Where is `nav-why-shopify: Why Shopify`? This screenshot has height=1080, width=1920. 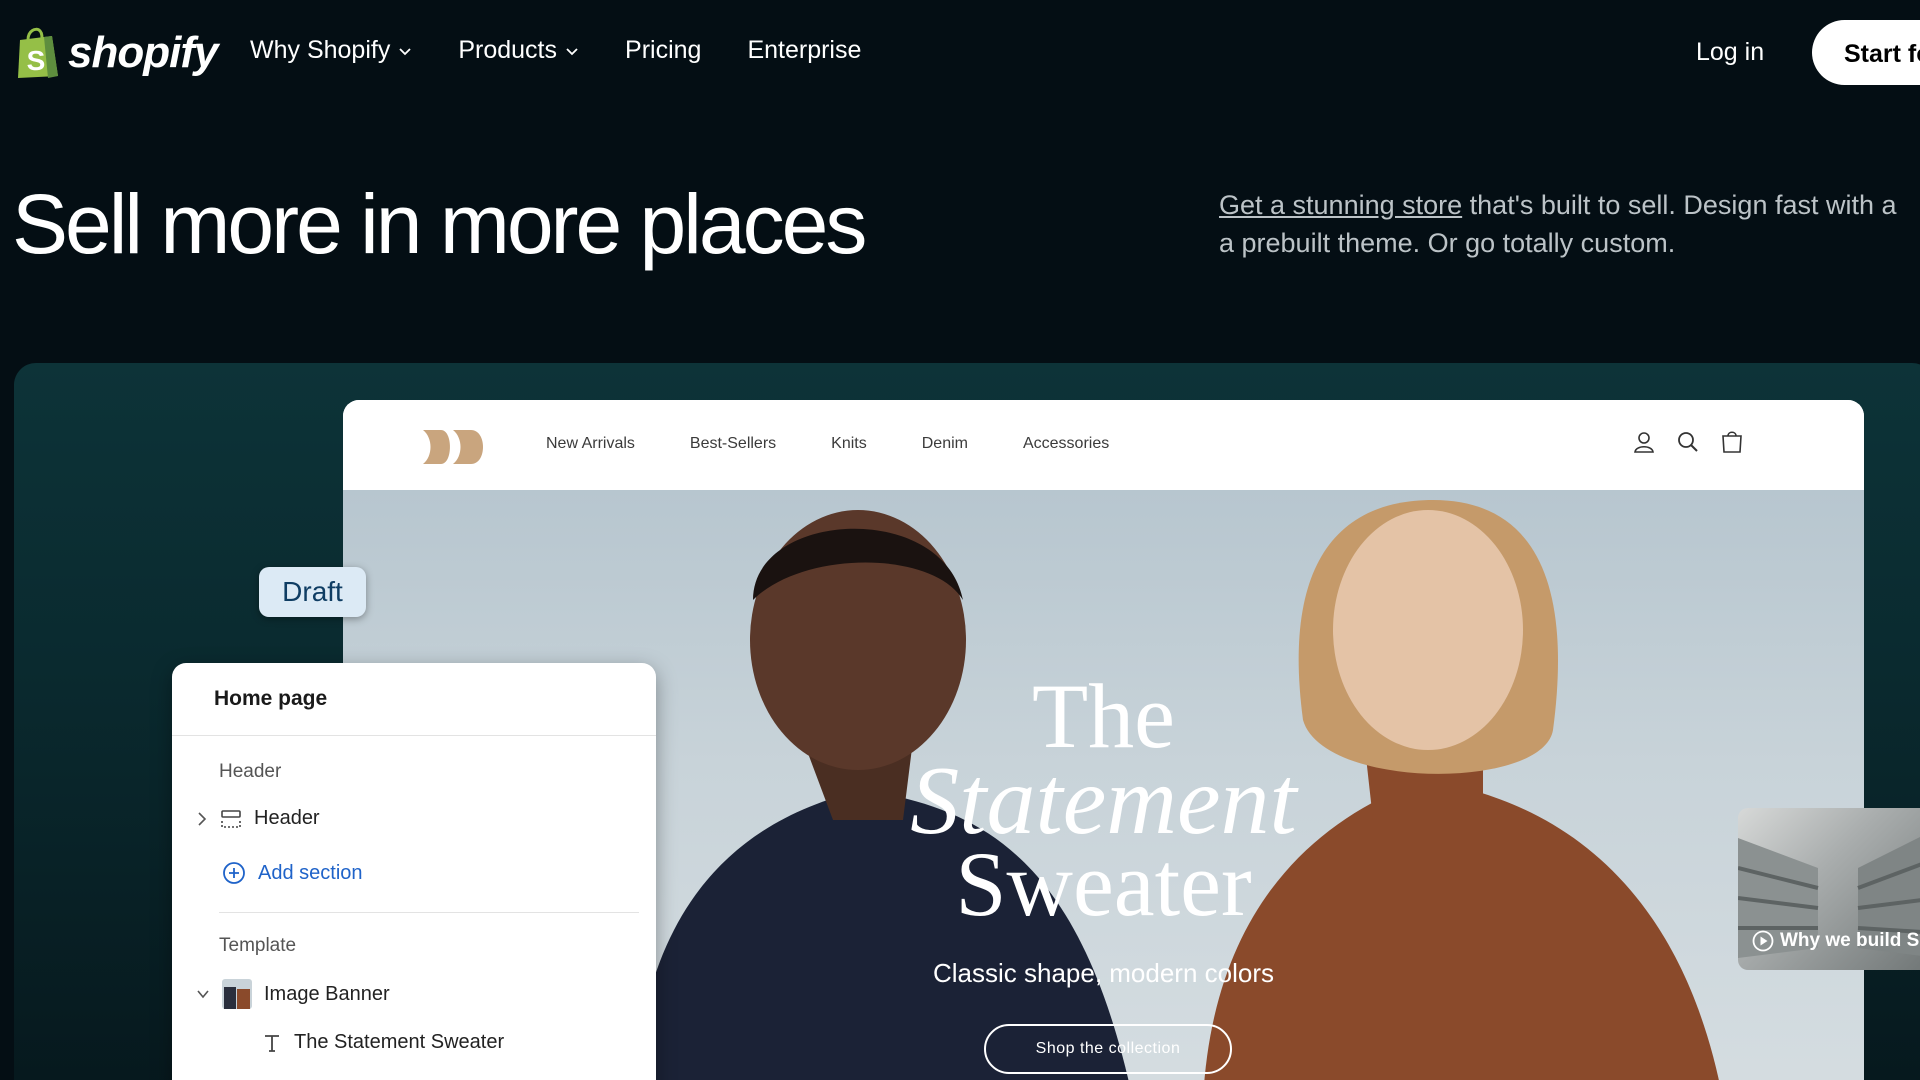 nav-why-shopify: Why Shopify is located at coordinates (331, 50).